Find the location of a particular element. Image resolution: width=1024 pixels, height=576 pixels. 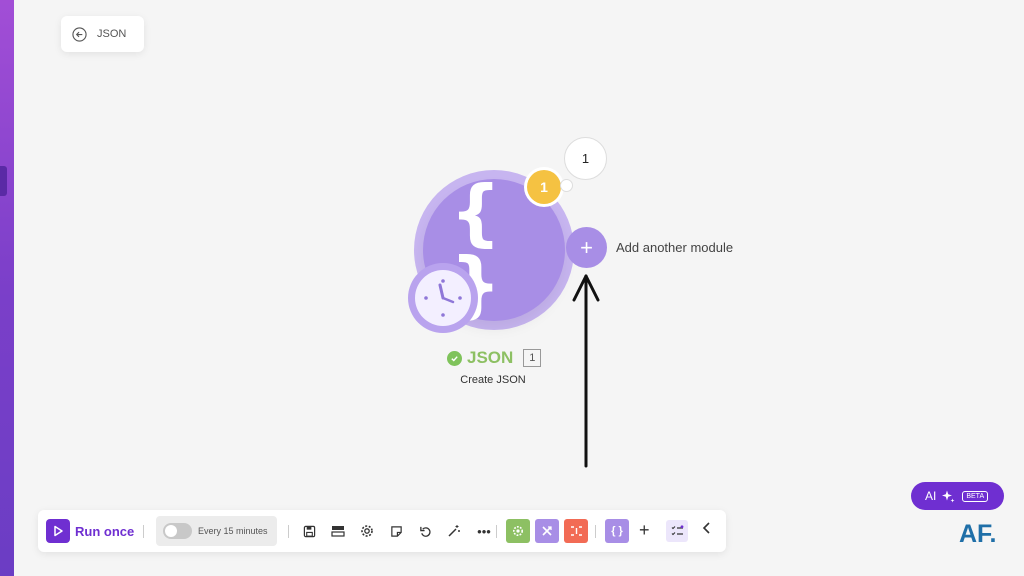

bundle-count-bubble: 1 is located at coordinates (585, 158).